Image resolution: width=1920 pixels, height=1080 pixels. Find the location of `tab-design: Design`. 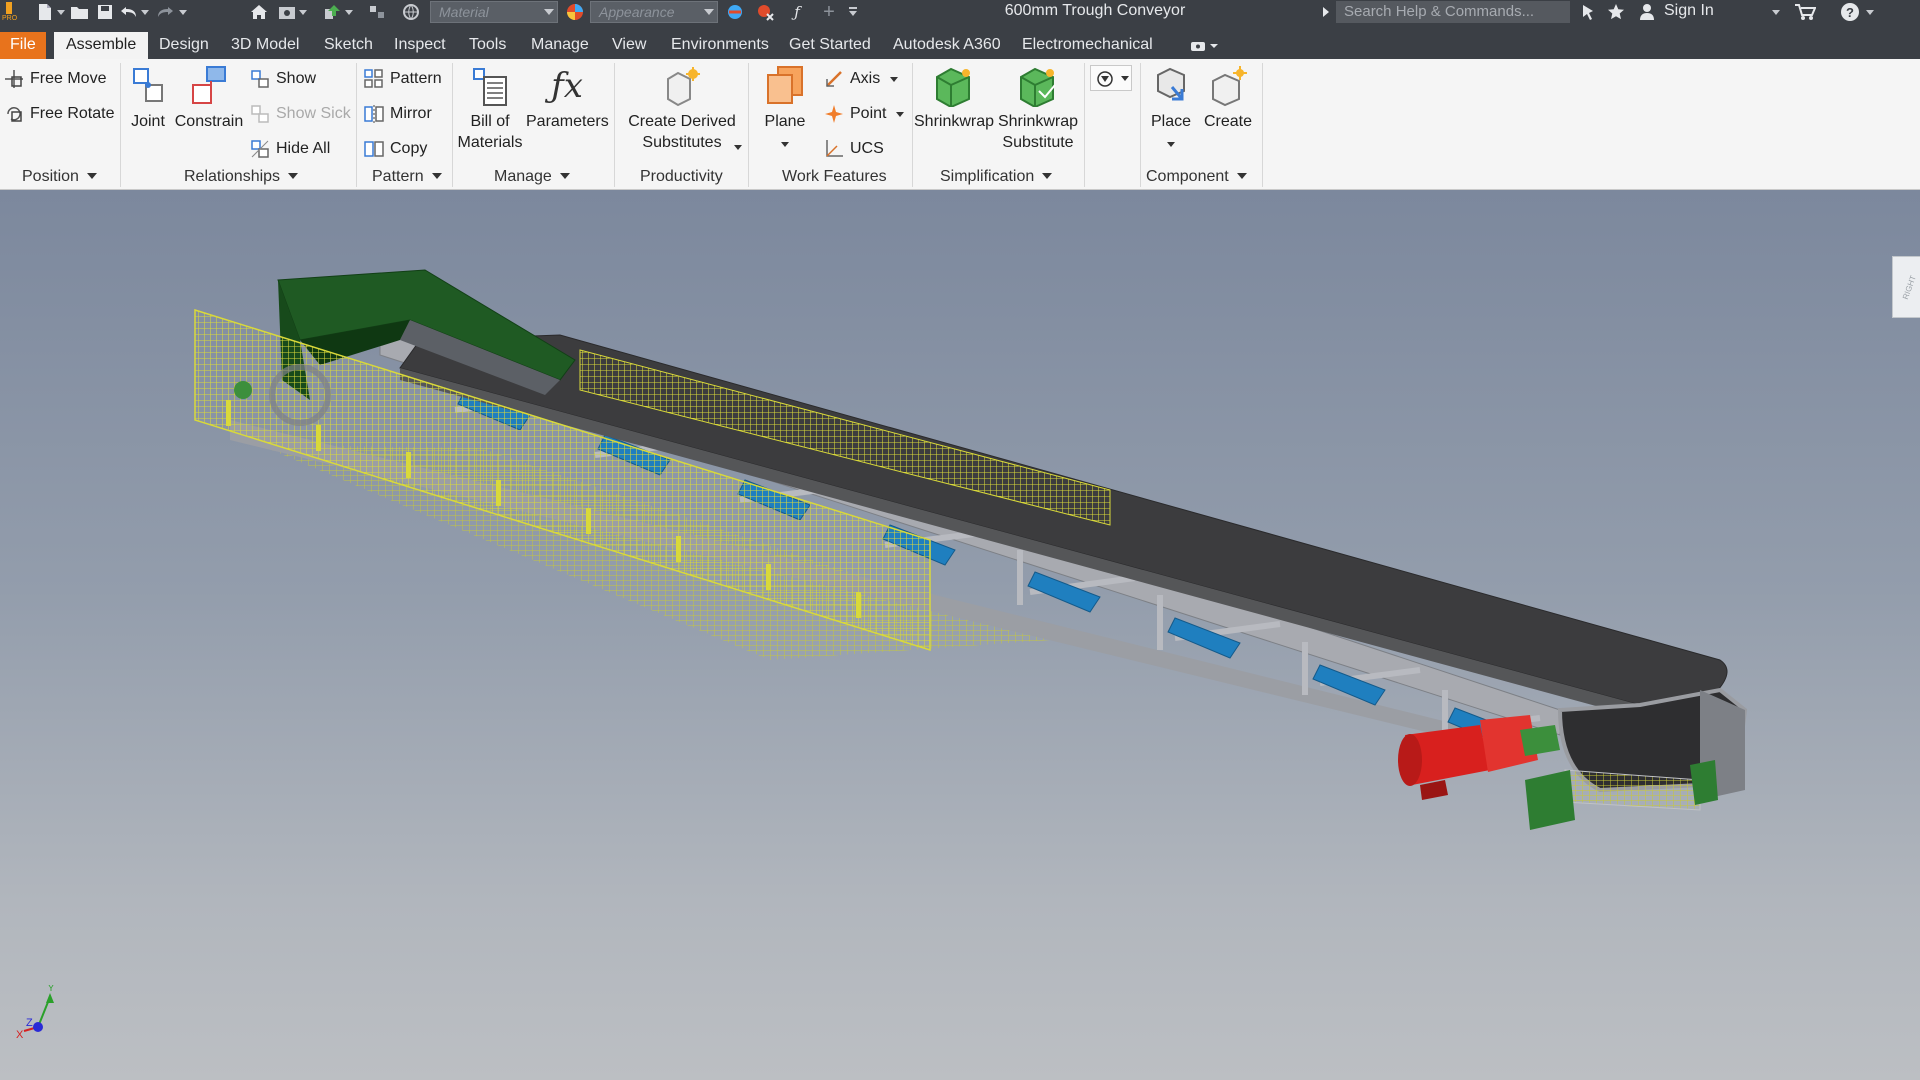

tab-design: Design is located at coordinates (184, 46).